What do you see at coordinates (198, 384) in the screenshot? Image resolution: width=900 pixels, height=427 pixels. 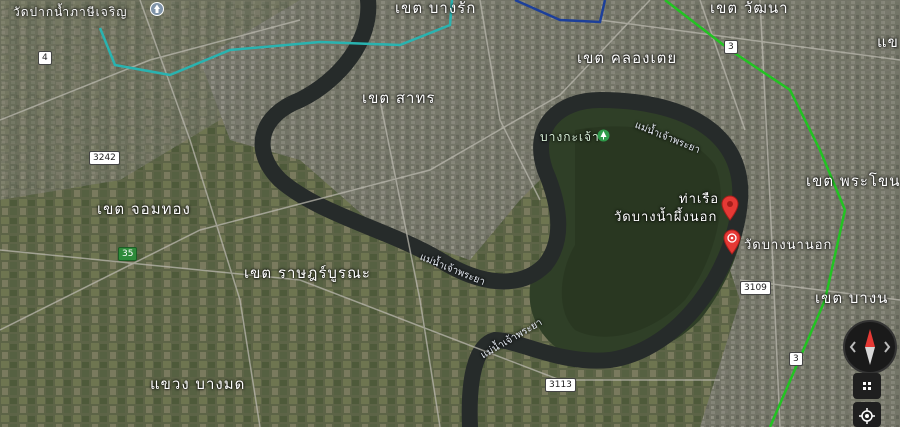 I see `district-label-bang-mot: แขวง บางมด` at bounding box center [198, 384].